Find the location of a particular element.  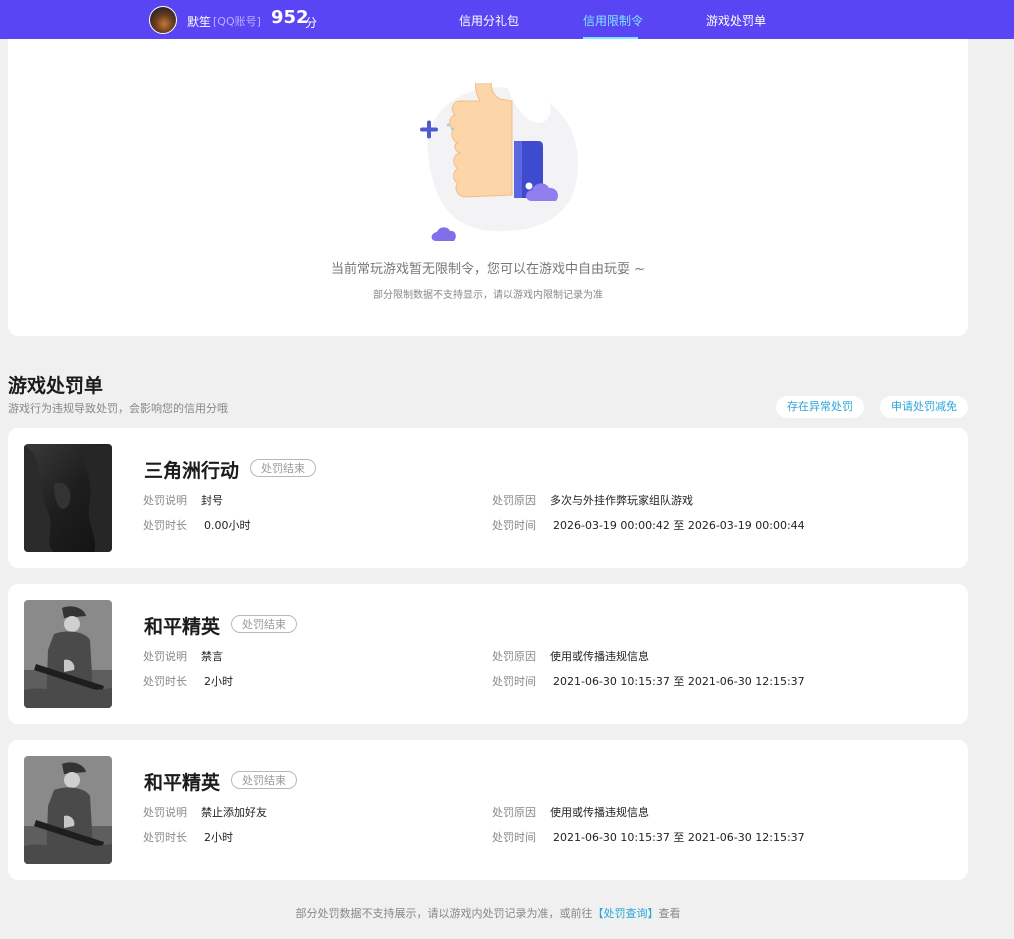

penalty-duration-value: 0.00小时 is located at coordinates (227, 525).